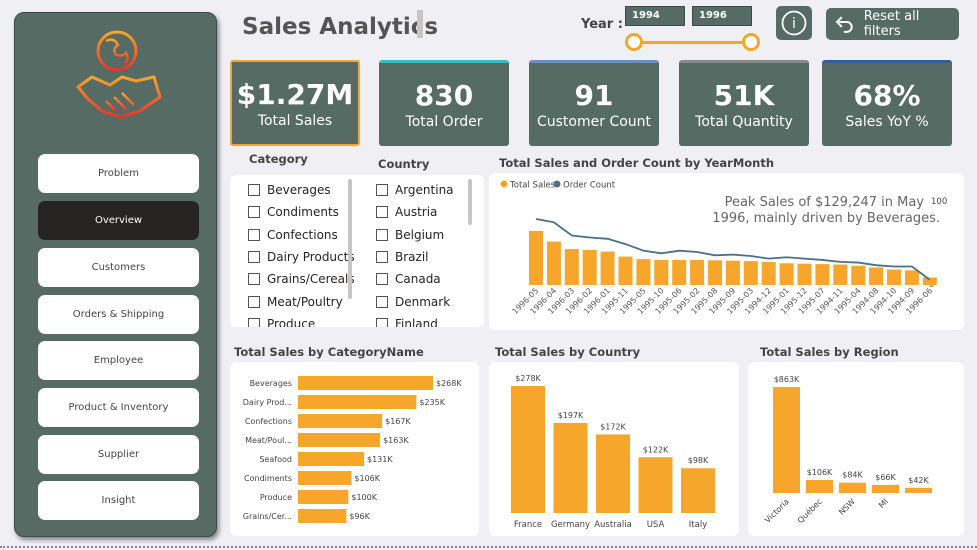  What do you see at coordinates (350, 239) in the screenshot?
I see `category-scrollbar` at bounding box center [350, 239].